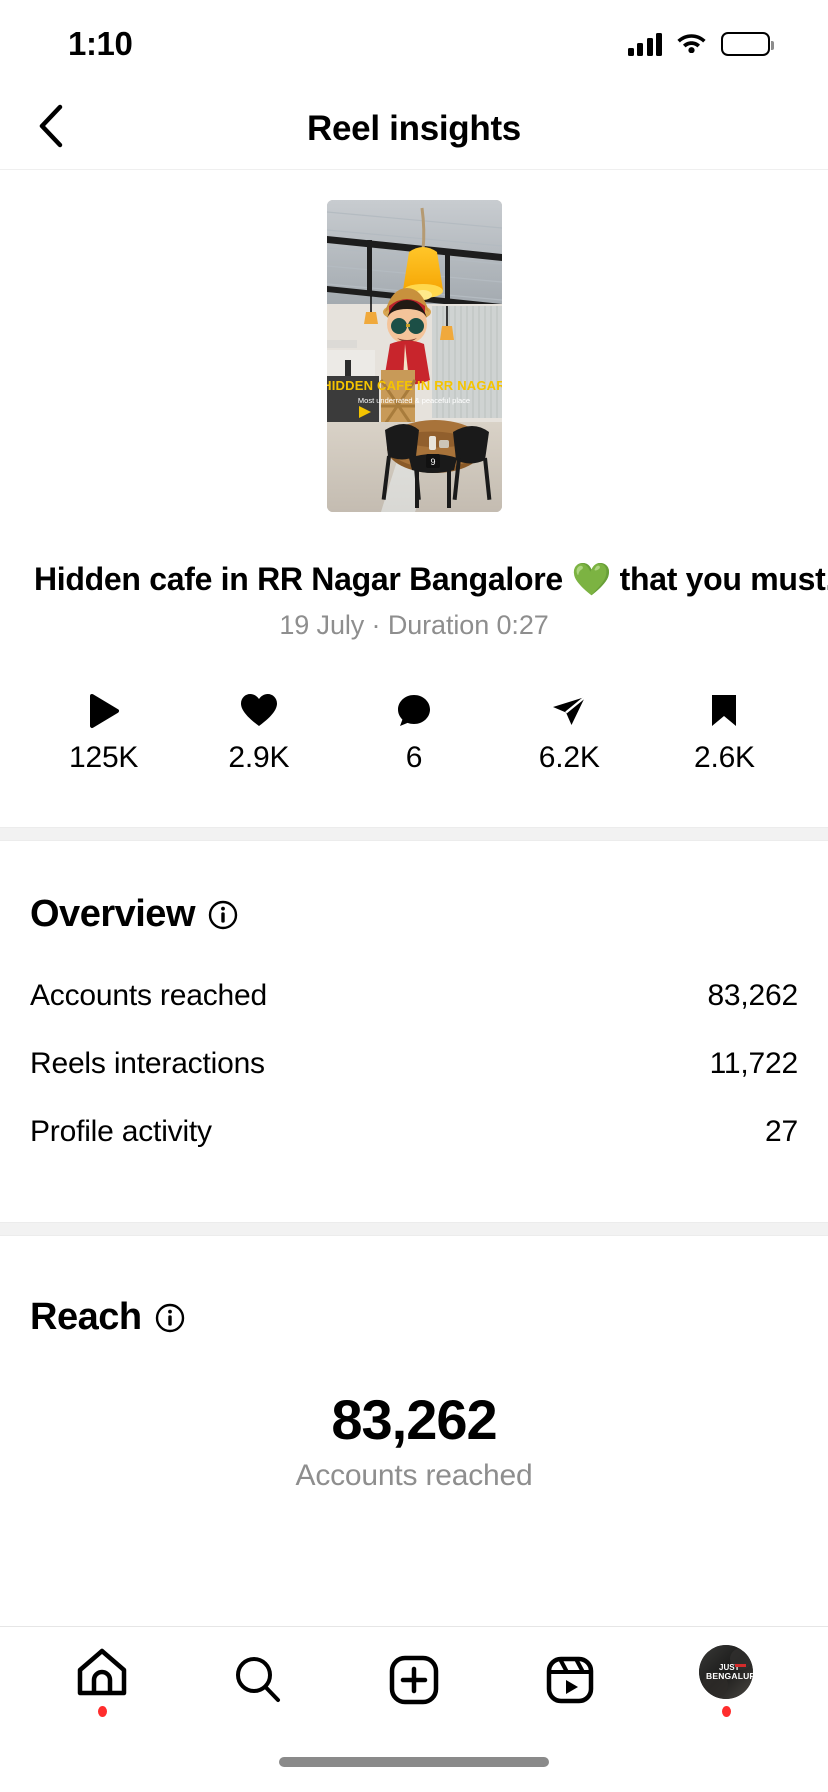  What do you see at coordinates (414, 1132) in the screenshot?
I see `overview-row-profile-activity: Profile activity 27` at bounding box center [414, 1132].